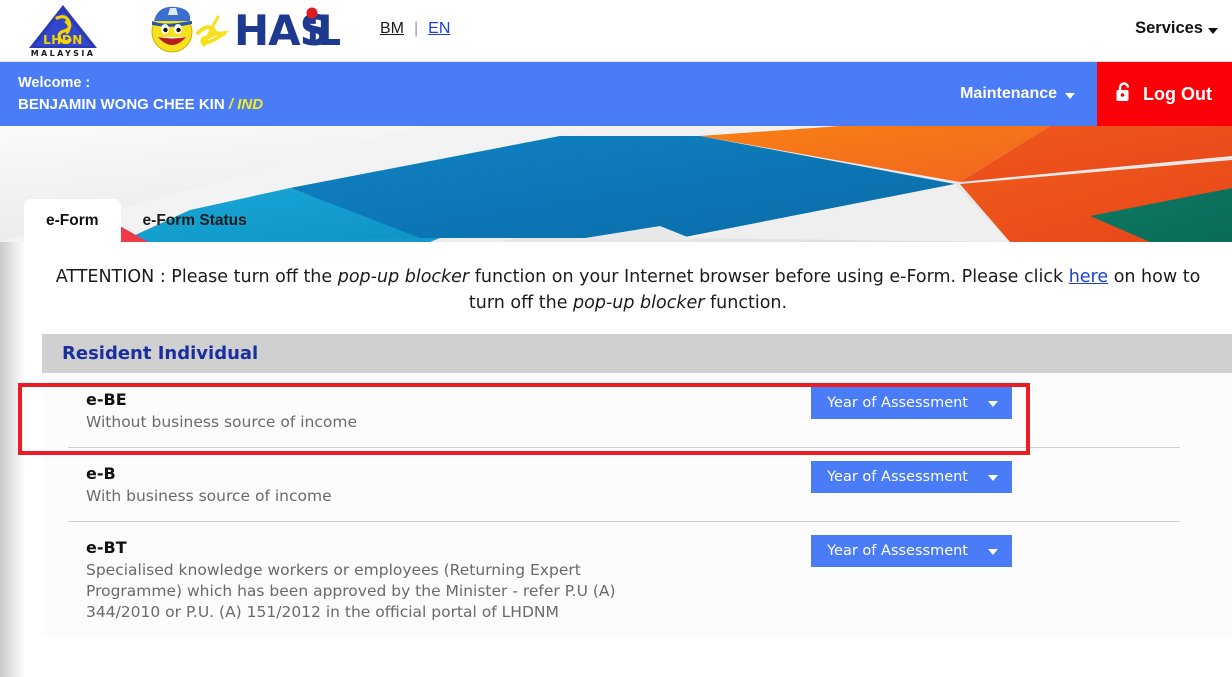 The width and height of the screenshot is (1232, 677). What do you see at coordinates (196, 277) in the screenshot?
I see `attention-prefix: ATTENTION : Please turn off the` at bounding box center [196, 277].